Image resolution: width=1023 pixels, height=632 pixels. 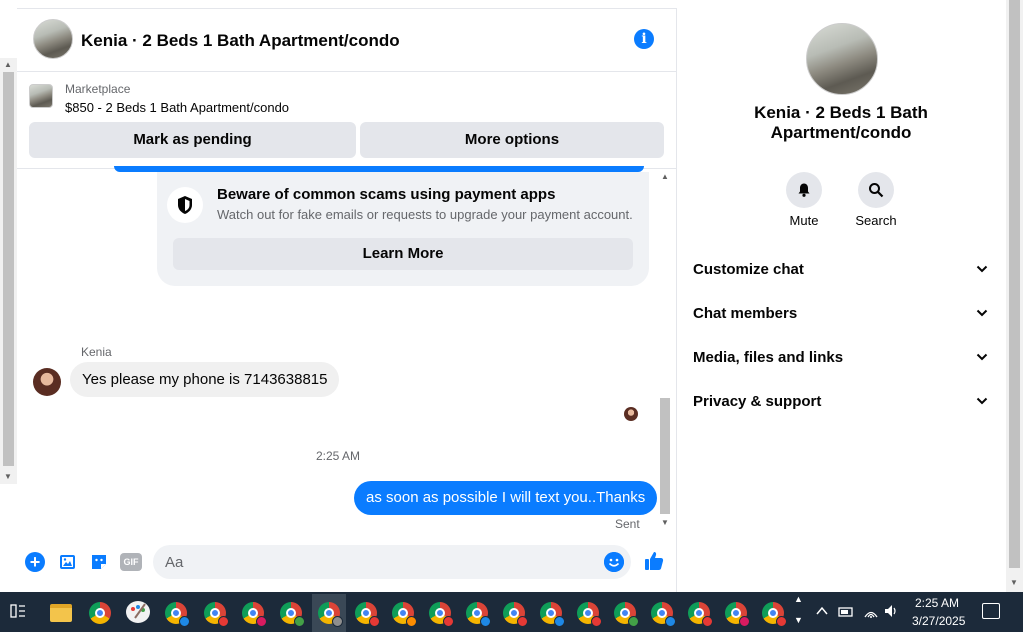 I want to click on panel-divider, so click(x=676, y=300).